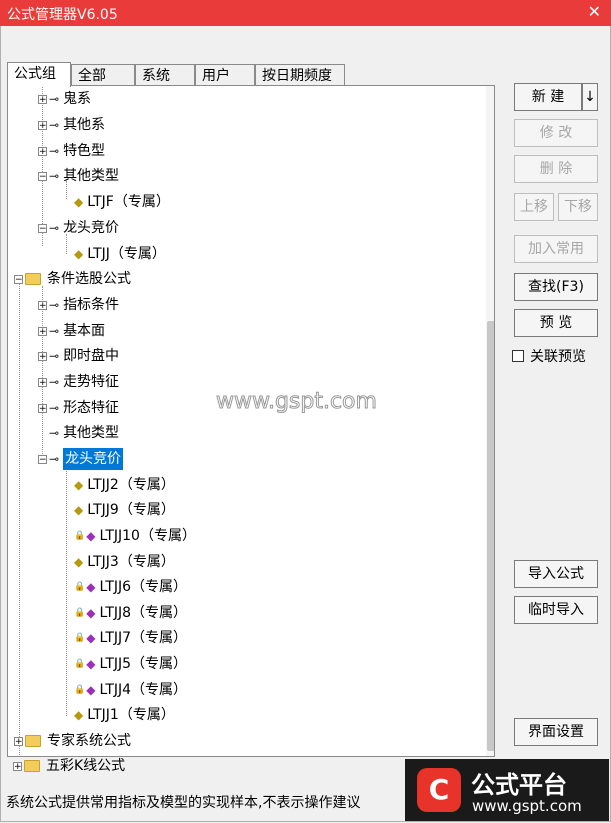  Describe the element at coordinates (556, 574) in the screenshot. I see `import-formula-button: 导入公式` at that location.